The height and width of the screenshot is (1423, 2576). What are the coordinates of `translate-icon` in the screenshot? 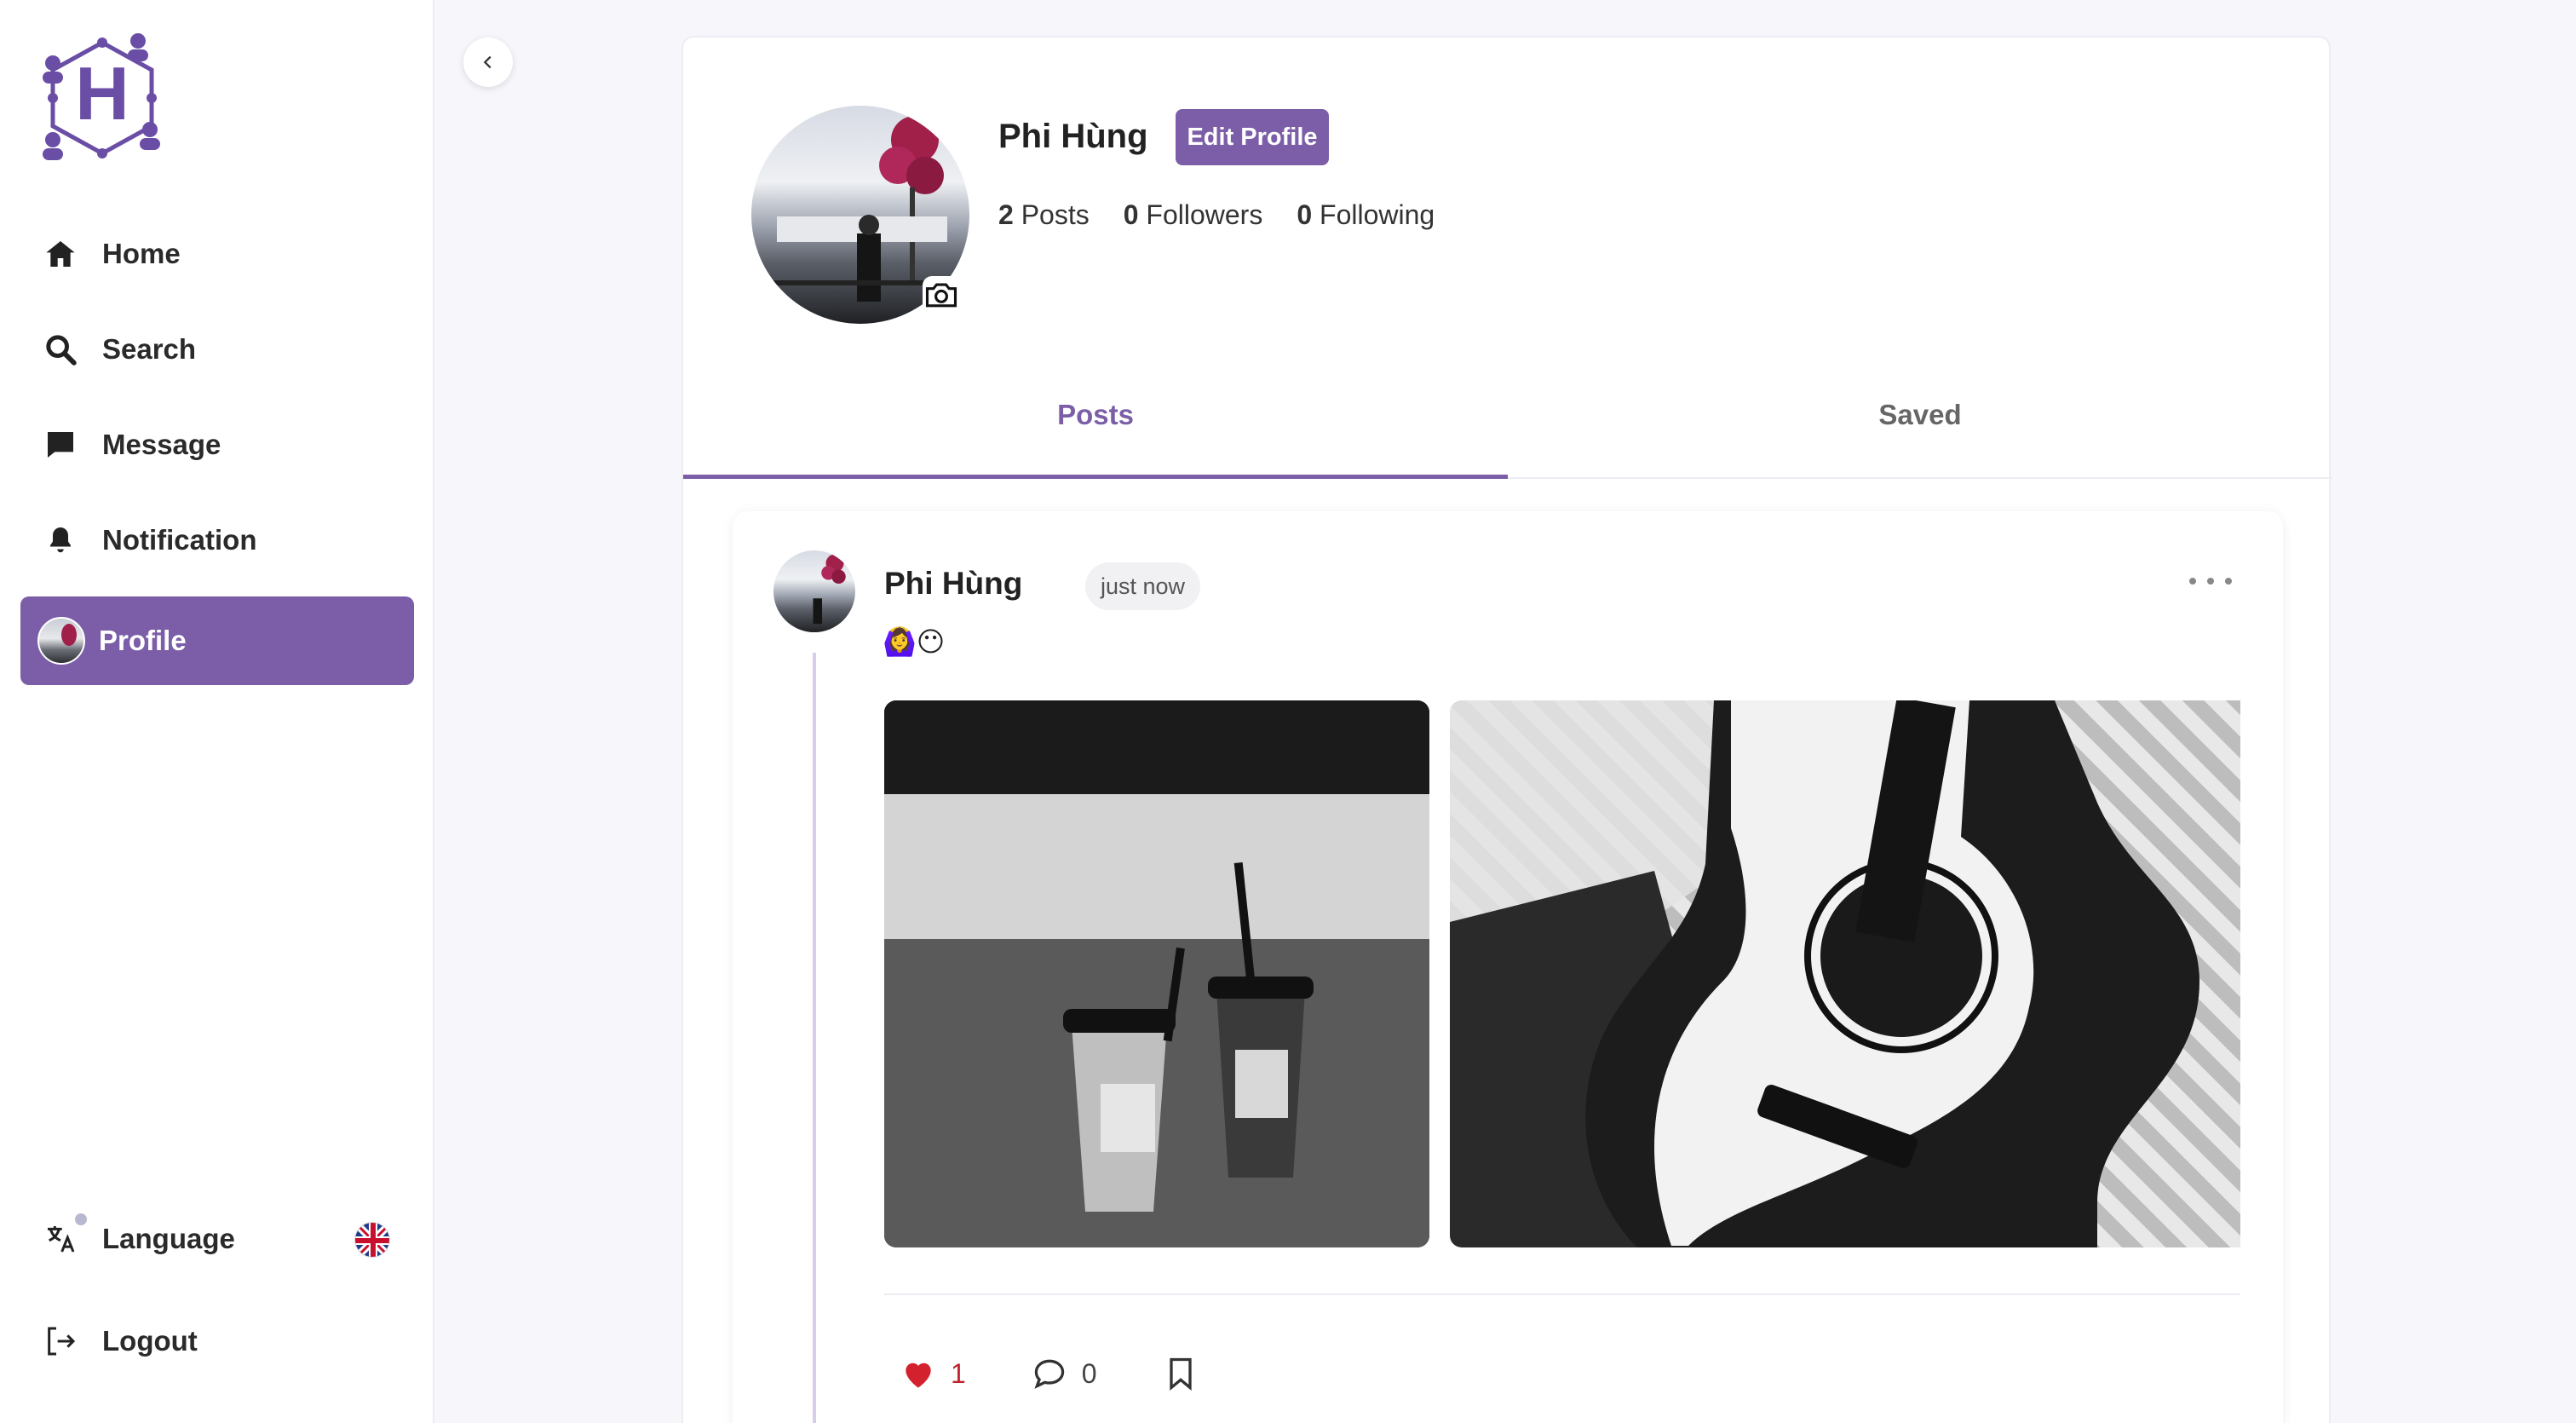 It's located at (61, 1239).